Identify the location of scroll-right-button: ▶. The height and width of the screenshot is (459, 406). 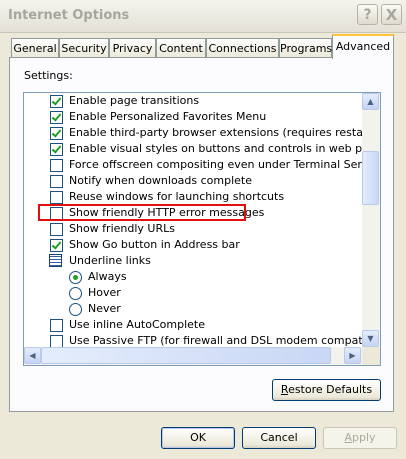
(352, 355).